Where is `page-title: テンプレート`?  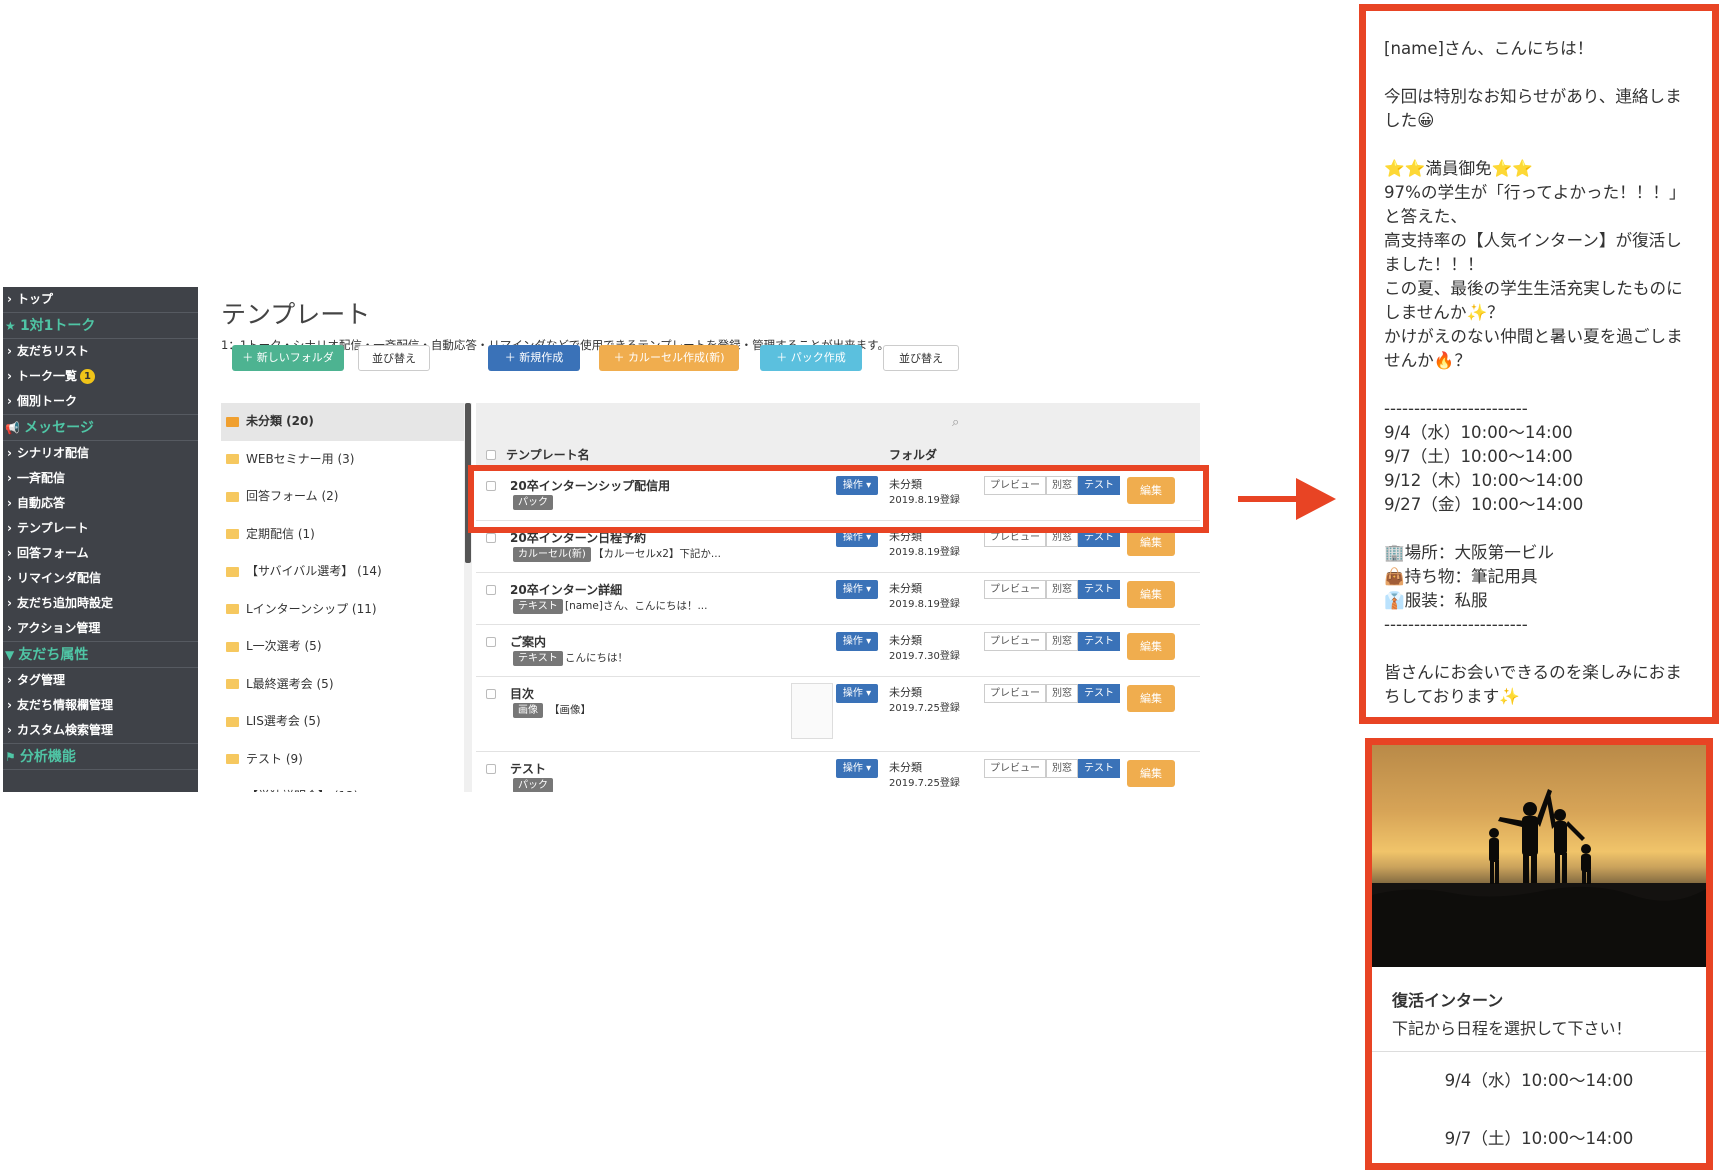 page-title: テンプレート is located at coordinates (296, 314).